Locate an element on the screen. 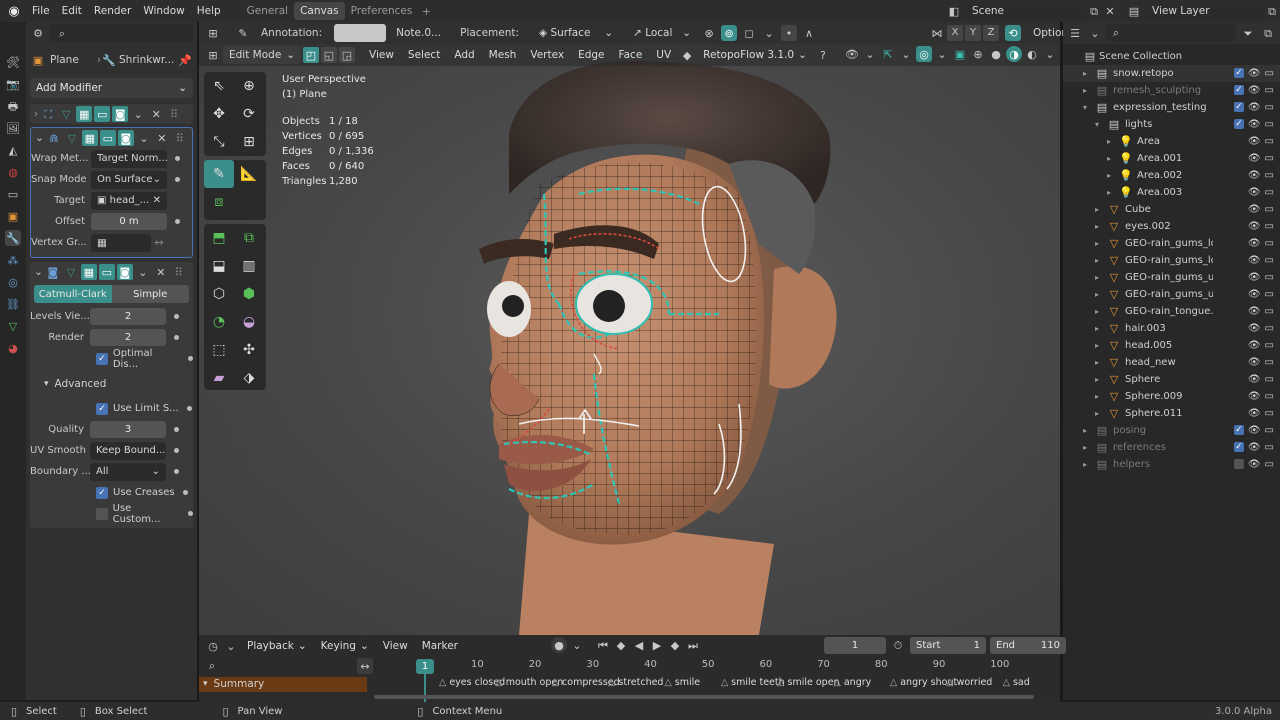 This screenshot has width=1280, height=720. stopwatch-icon: ⏱ is located at coordinates (898, 646).